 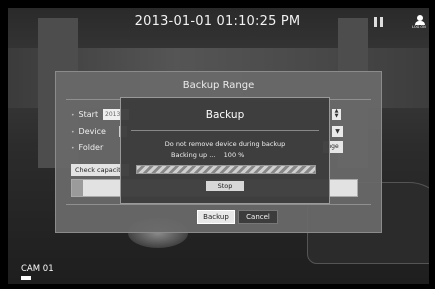 What do you see at coordinates (419, 27) in the screenshot?
I see `user-label: LOG ON` at bounding box center [419, 27].